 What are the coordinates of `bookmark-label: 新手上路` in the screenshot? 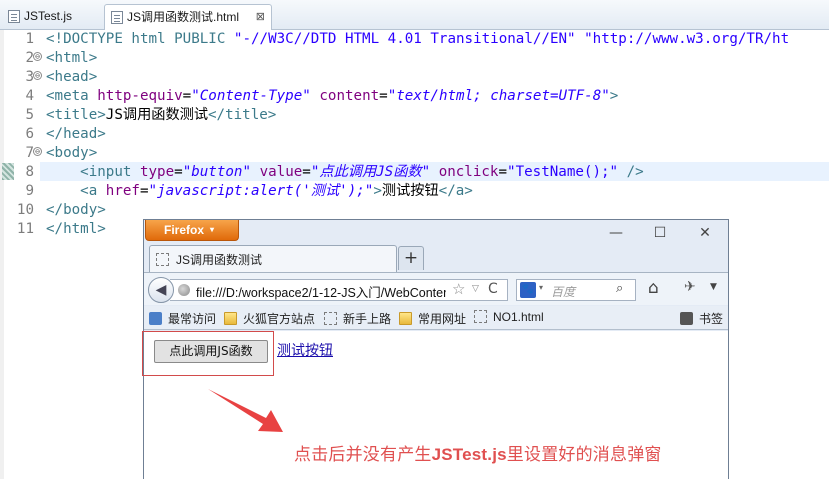 It's located at (367, 319).